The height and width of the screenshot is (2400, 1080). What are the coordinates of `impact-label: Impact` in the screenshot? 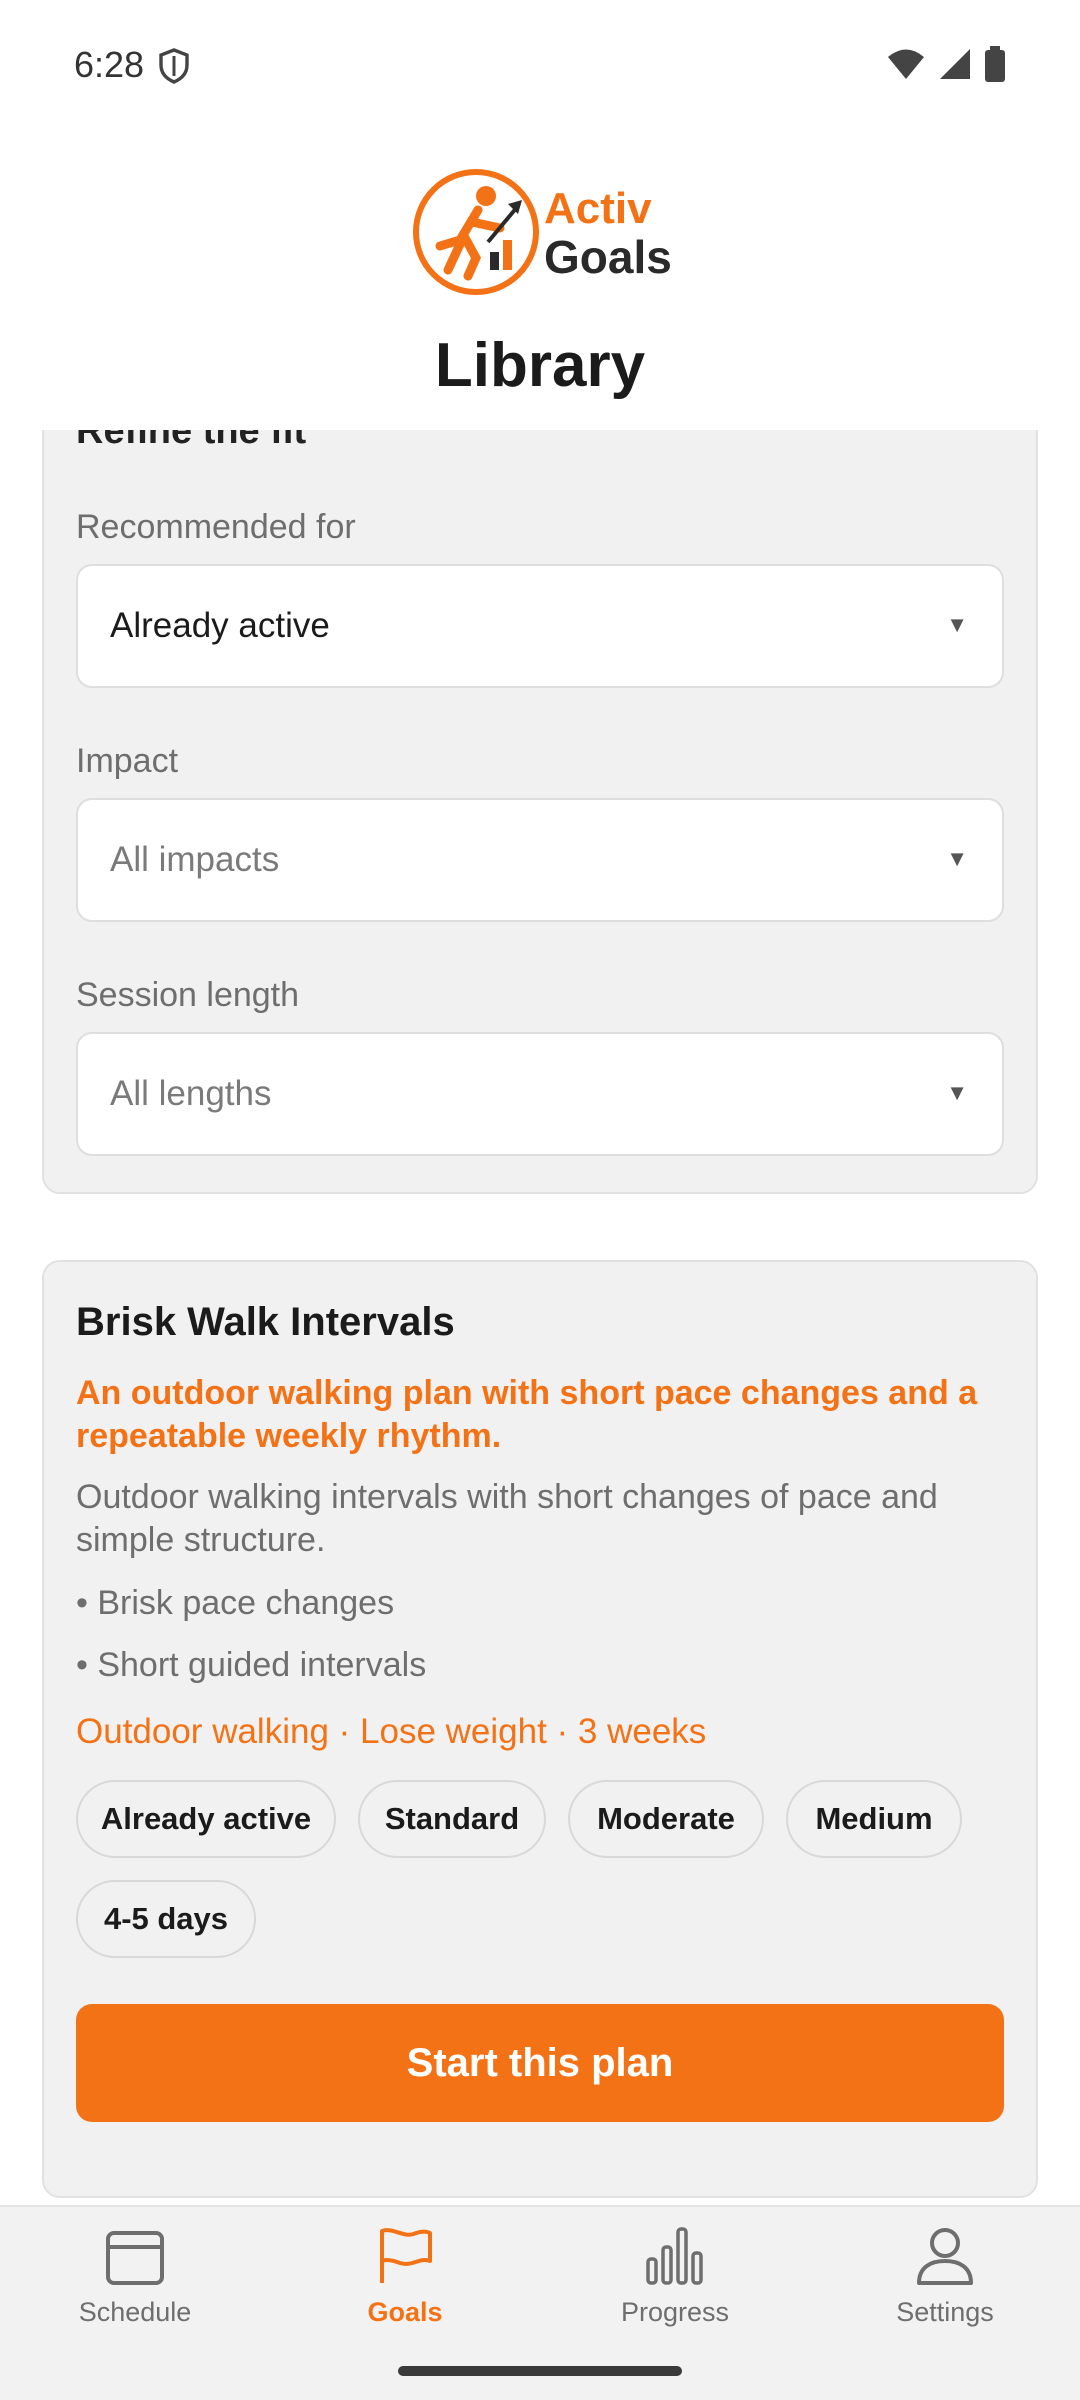 It's located at (127, 761).